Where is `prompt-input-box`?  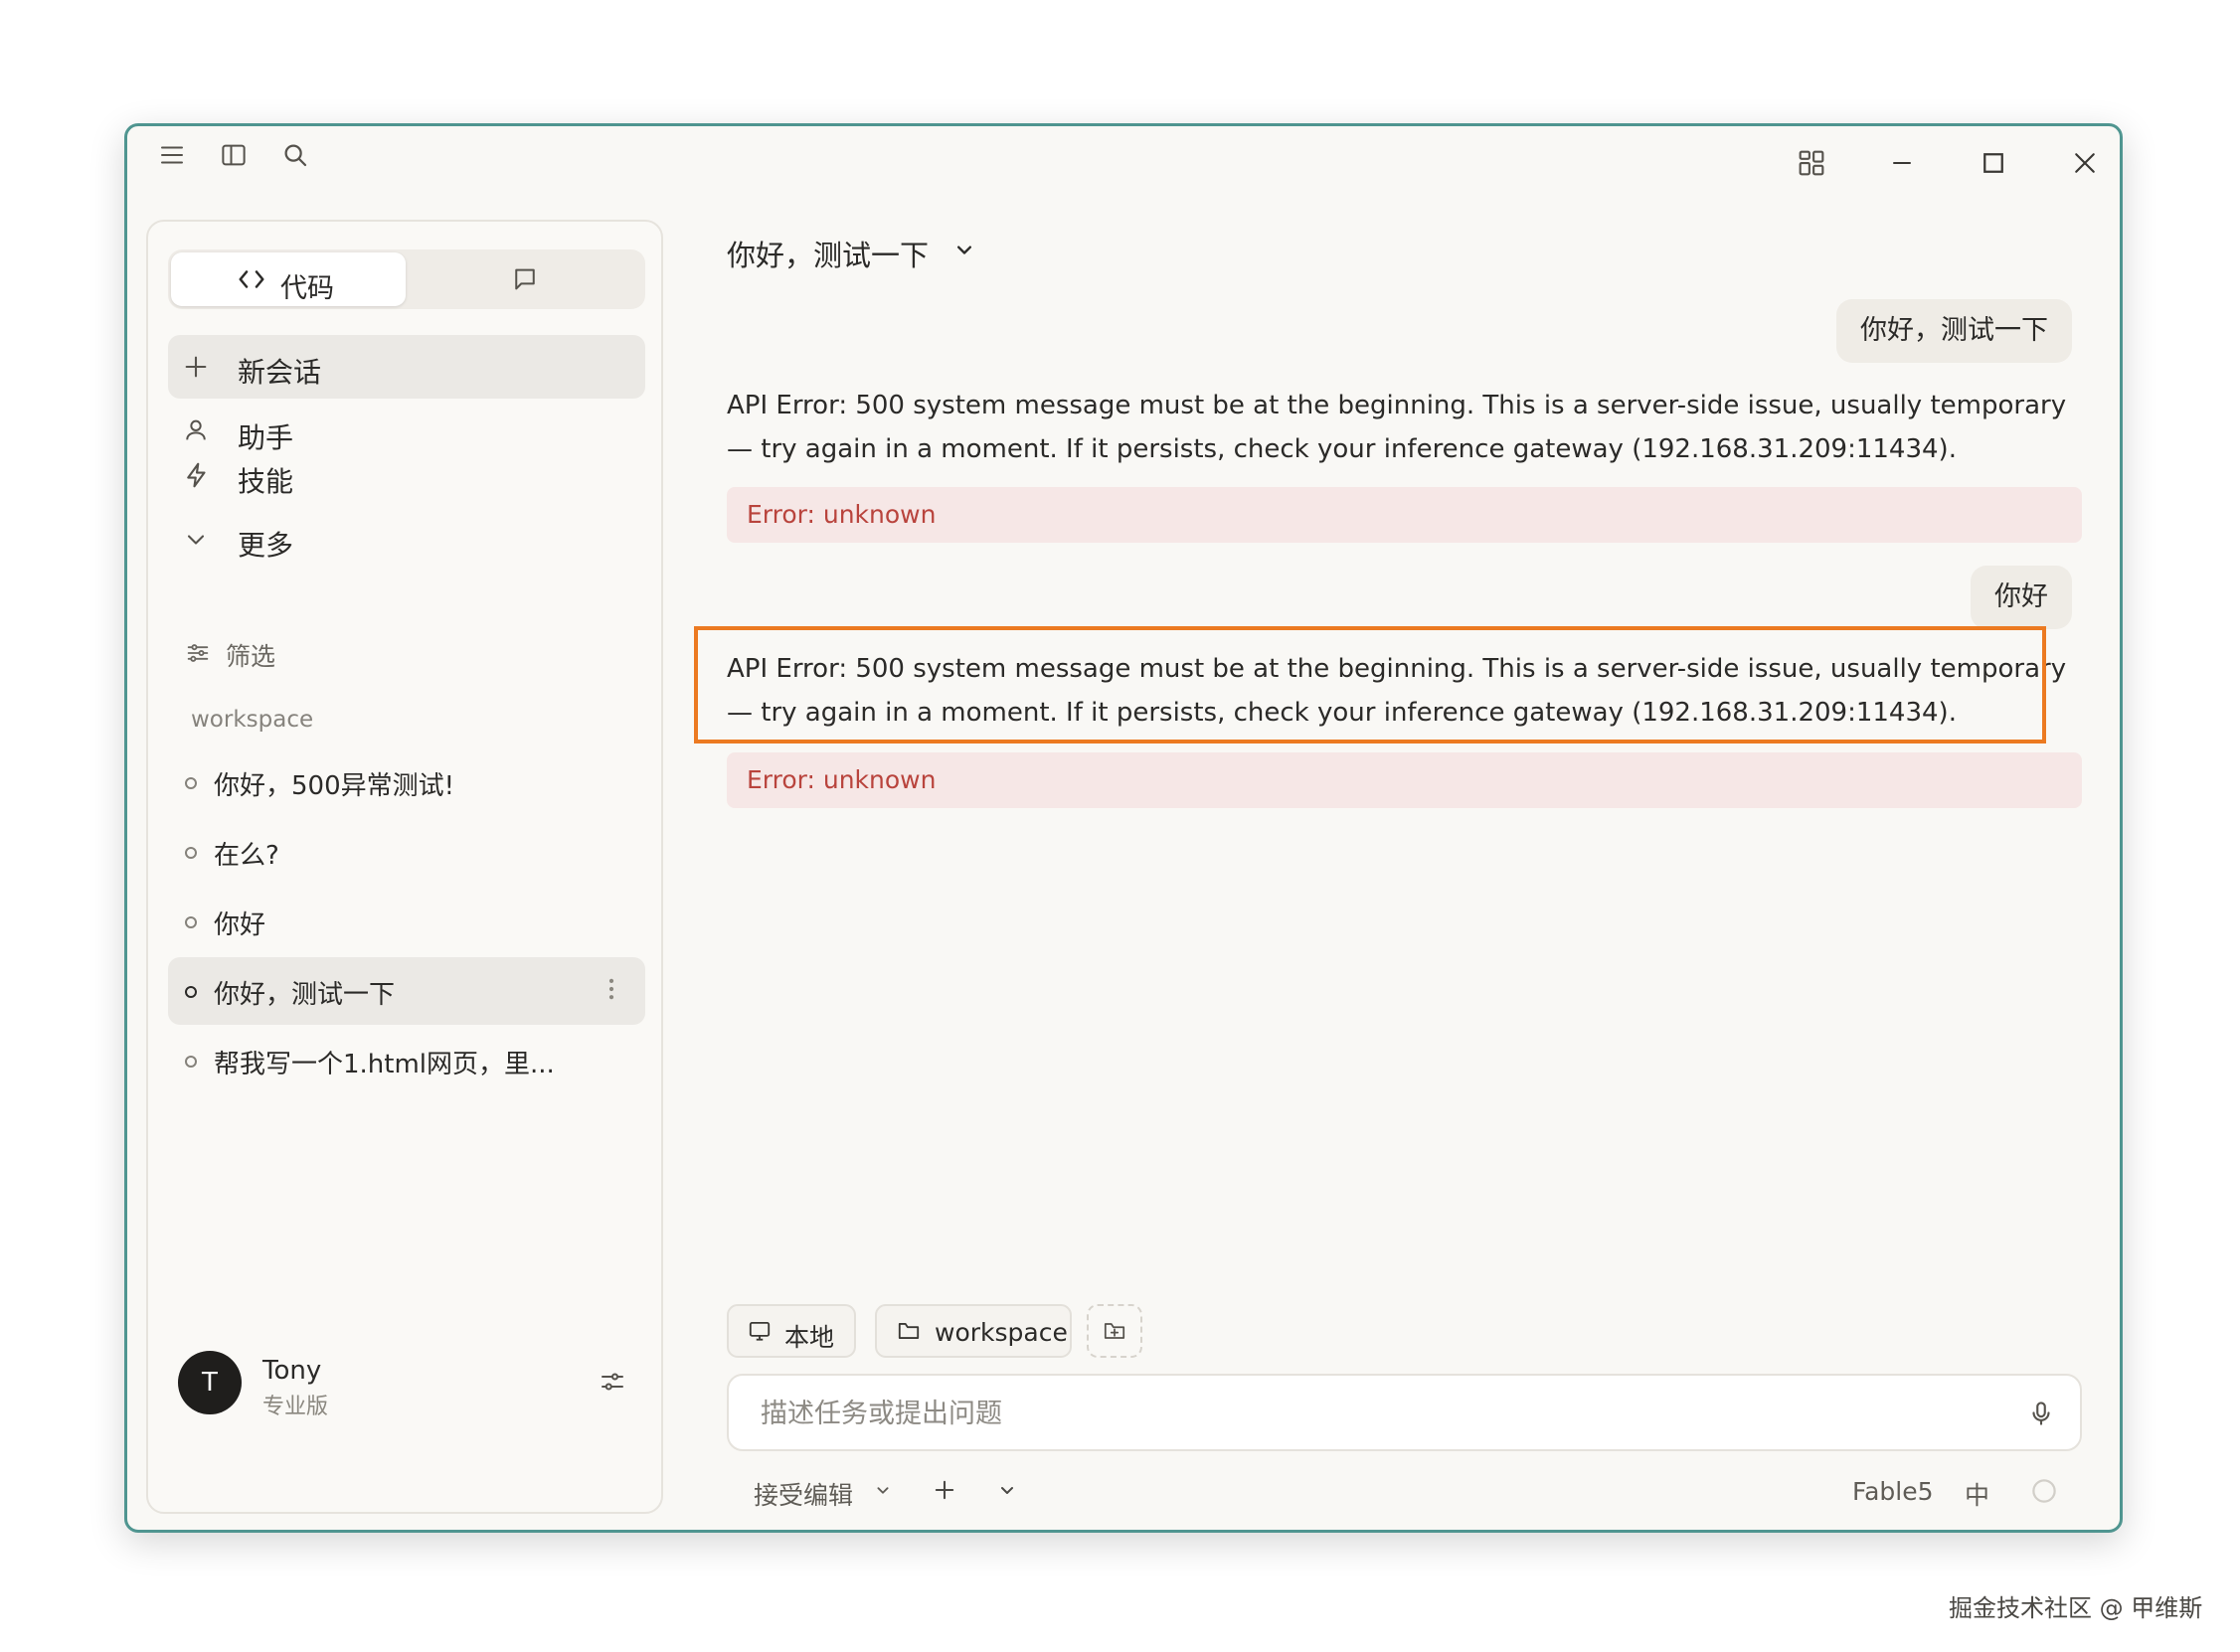 prompt-input-box is located at coordinates (1404, 1412).